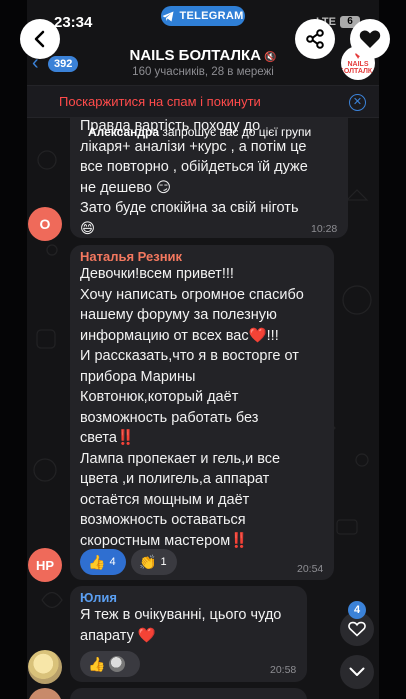 The width and height of the screenshot is (406, 699). What do you see at coordinates (358, 68) in the screenshot?
I see `group-avatar-text: NAILS БОЛТАЛКА` at bounding box center [358, 68].